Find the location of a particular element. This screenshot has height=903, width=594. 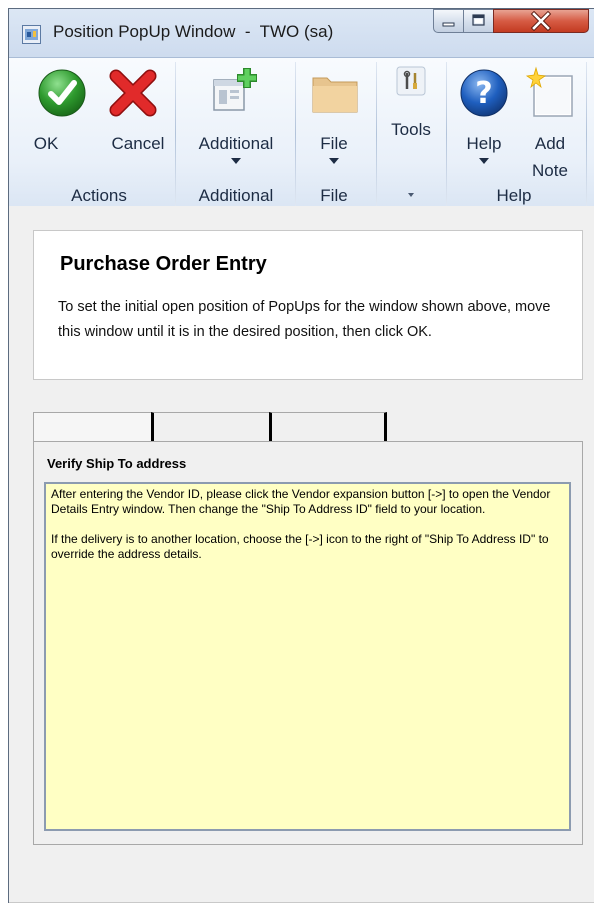

maximize-button is located at coordinates (478, 21).